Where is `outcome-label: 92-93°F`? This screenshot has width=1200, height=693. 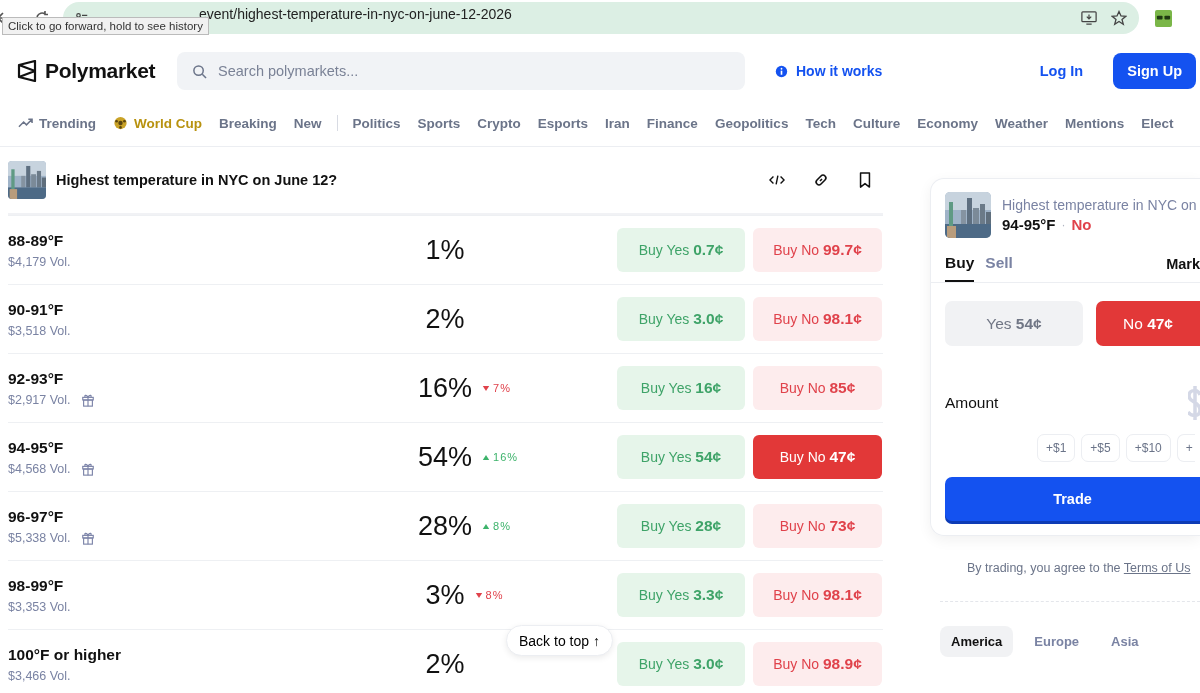 outcome-label: 92-93°F is located at coordinates (36, 378).